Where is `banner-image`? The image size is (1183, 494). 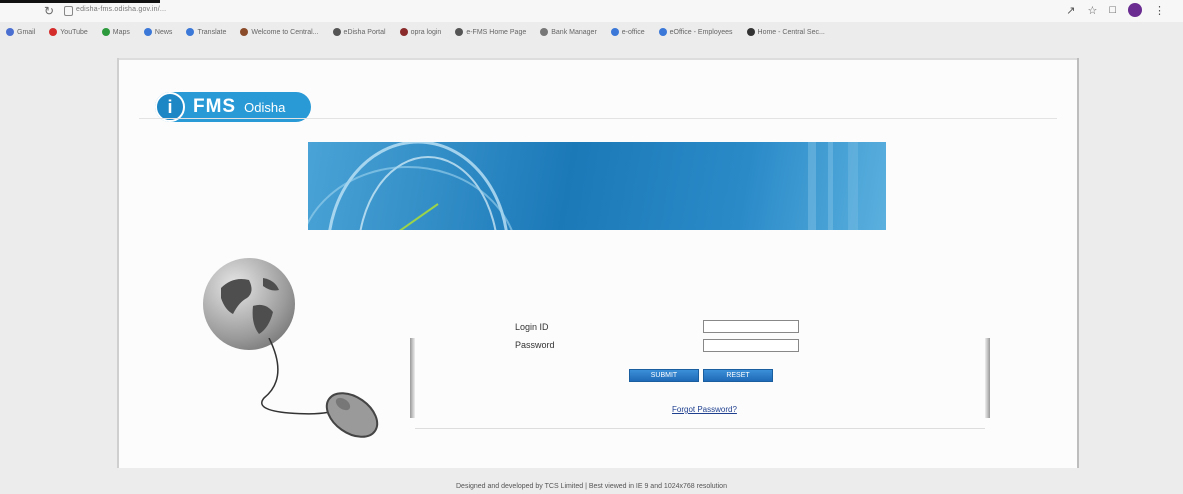 banner-image is located at coordinates (597, 186).